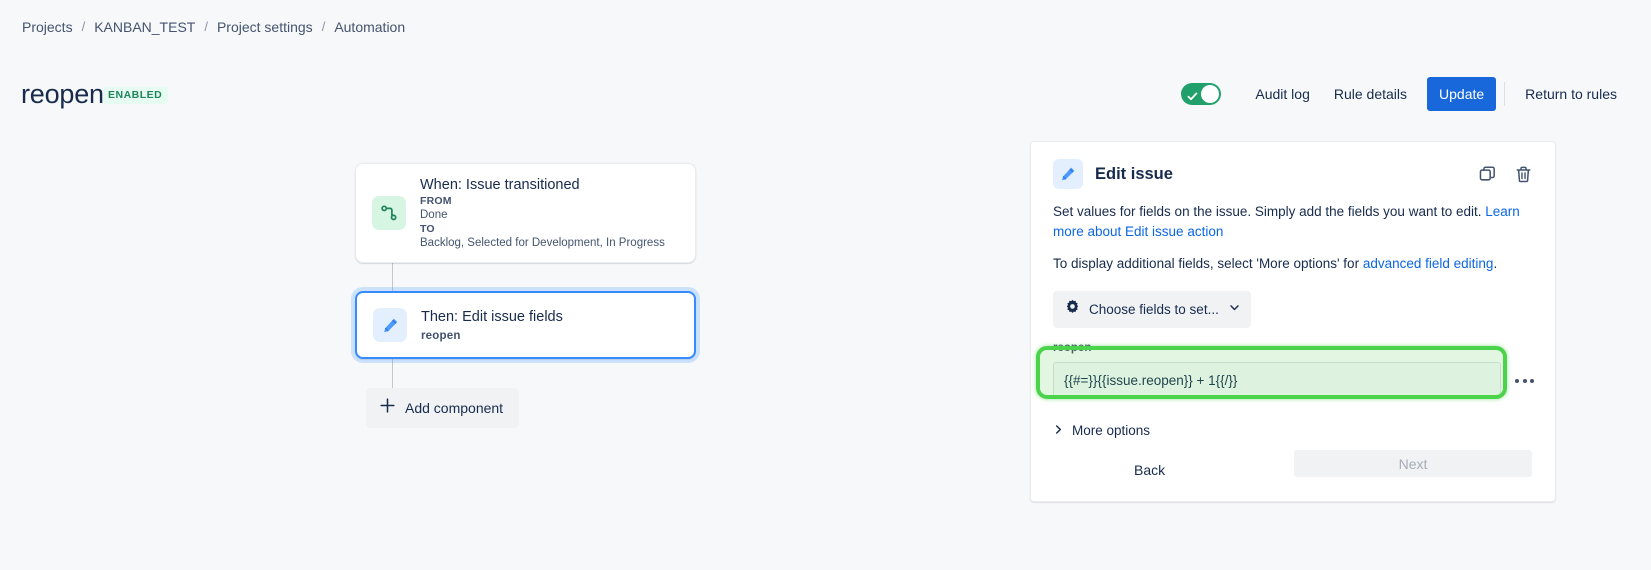 Image resolution: width=1651 pixels, height=570 pixels. Describe the element at coordinates (1192, 98) in the screenshot. I see `check-icon` at that location.